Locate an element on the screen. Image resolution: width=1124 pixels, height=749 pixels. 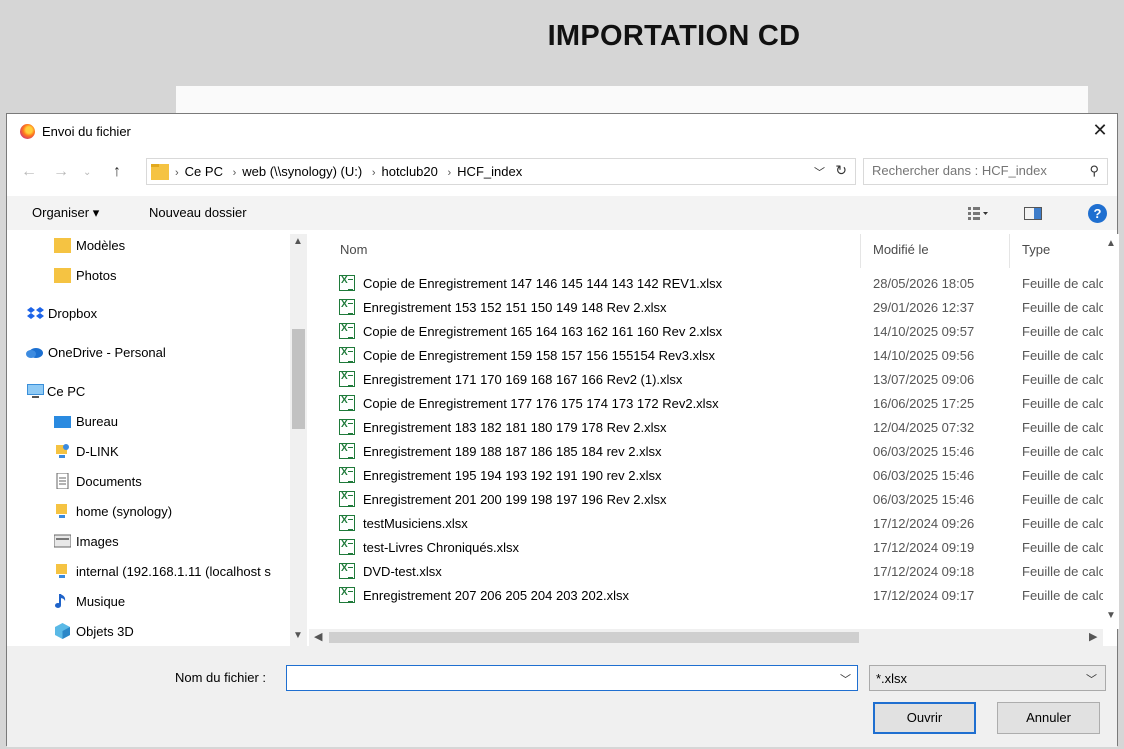
file-list-horizontal-scrollbar: ◀ ▶ is located at coordinates (706, 637).